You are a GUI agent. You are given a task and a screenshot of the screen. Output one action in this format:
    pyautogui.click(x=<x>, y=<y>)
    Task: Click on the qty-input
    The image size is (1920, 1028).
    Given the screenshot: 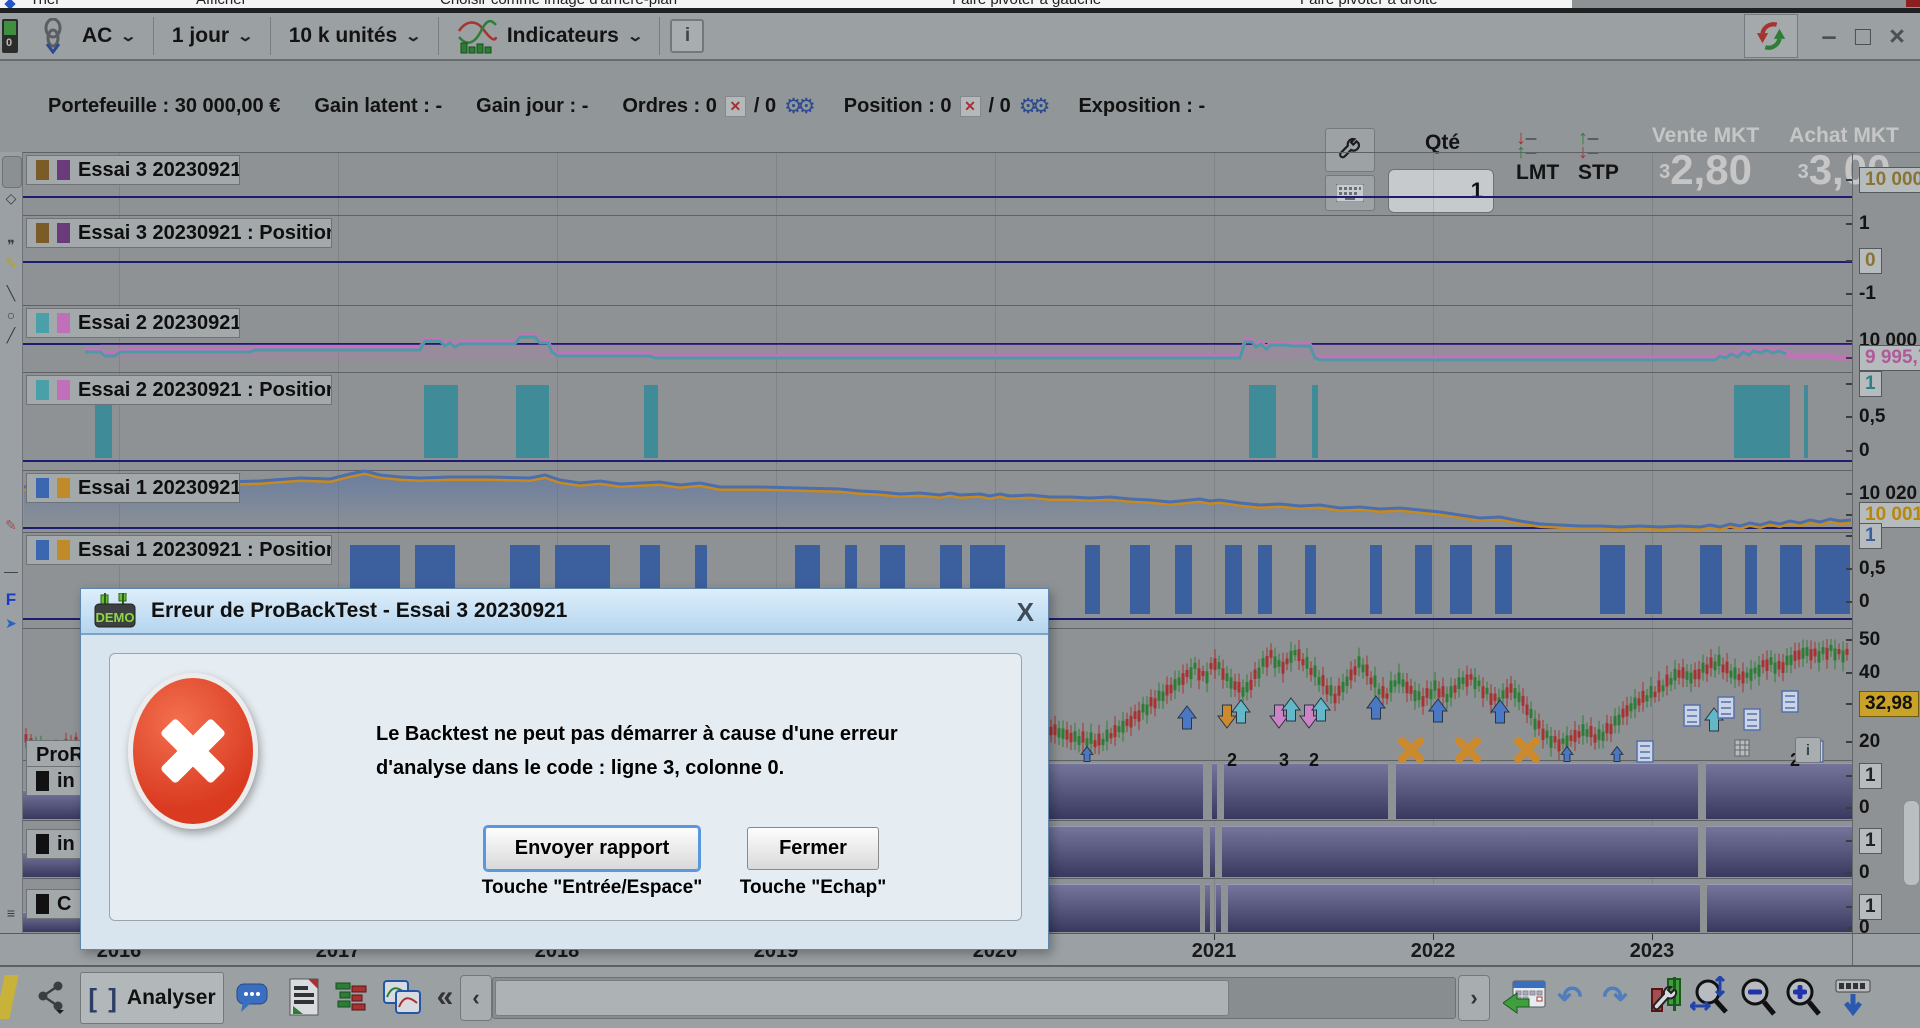 What is the action you would take?
    pyautogui.click(x=1441, y=191)
    